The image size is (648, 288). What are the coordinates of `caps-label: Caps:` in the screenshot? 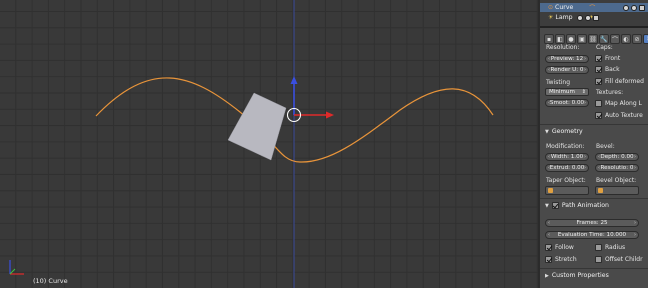 It's located at (604, 47).